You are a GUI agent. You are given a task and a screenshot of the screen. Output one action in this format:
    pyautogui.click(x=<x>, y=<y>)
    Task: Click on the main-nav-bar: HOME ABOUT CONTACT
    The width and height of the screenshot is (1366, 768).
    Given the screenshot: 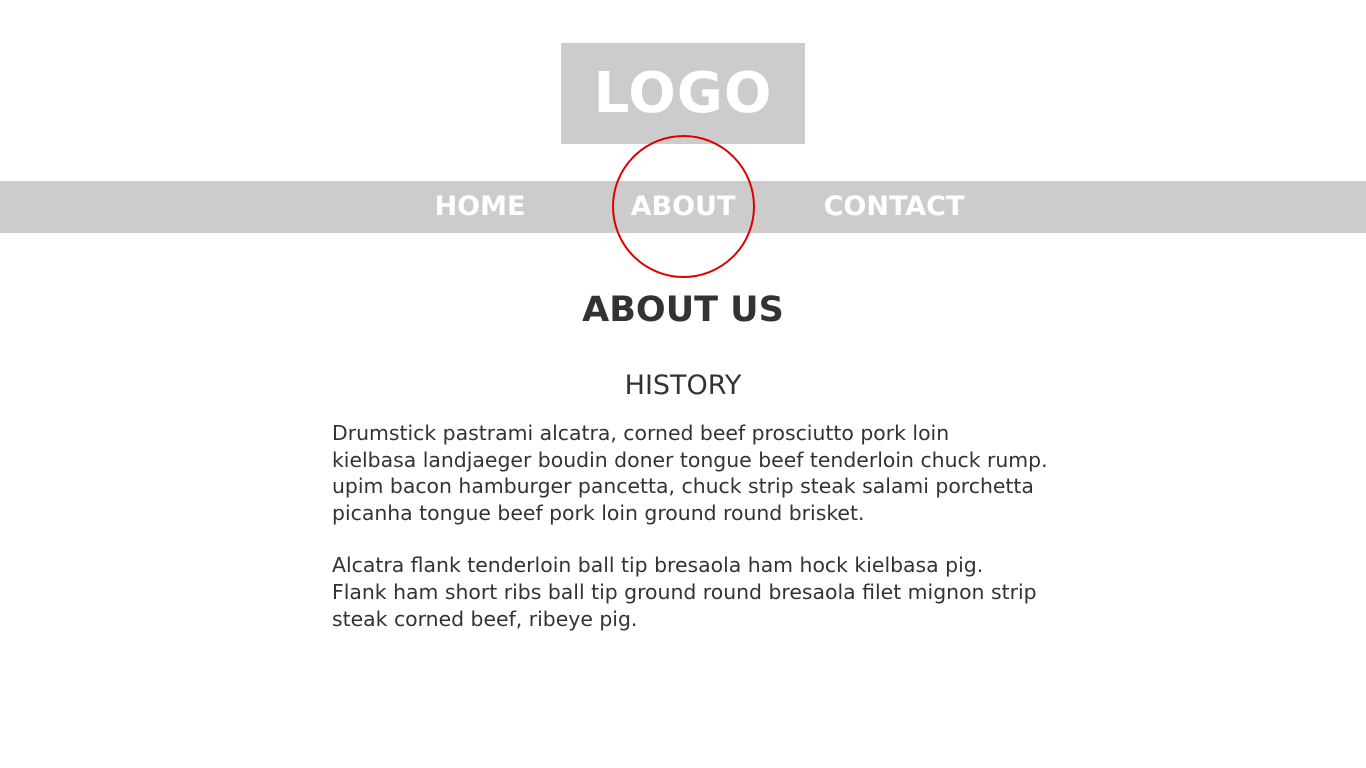 What is the action you would take?
    pyautogui.click(x=683, y=207)
    